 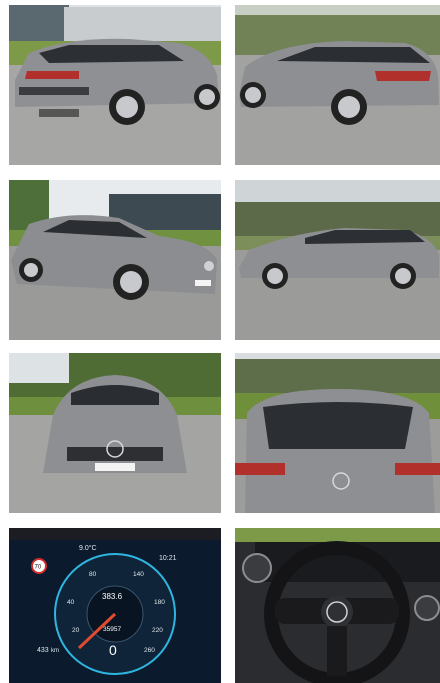 I want to click on cluster-range-unit: km, so click(x=55, y=651).